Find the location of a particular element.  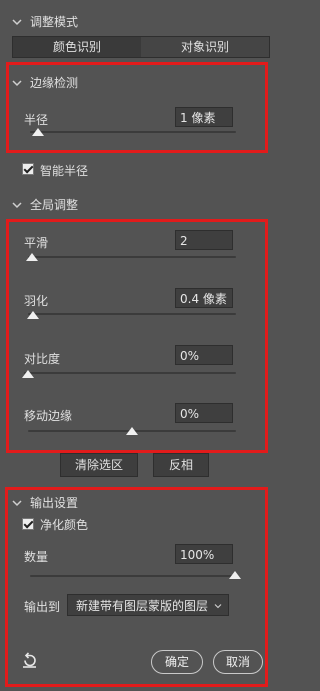

view-mode-header: 调整模式 is located at coordinates (45, 21).